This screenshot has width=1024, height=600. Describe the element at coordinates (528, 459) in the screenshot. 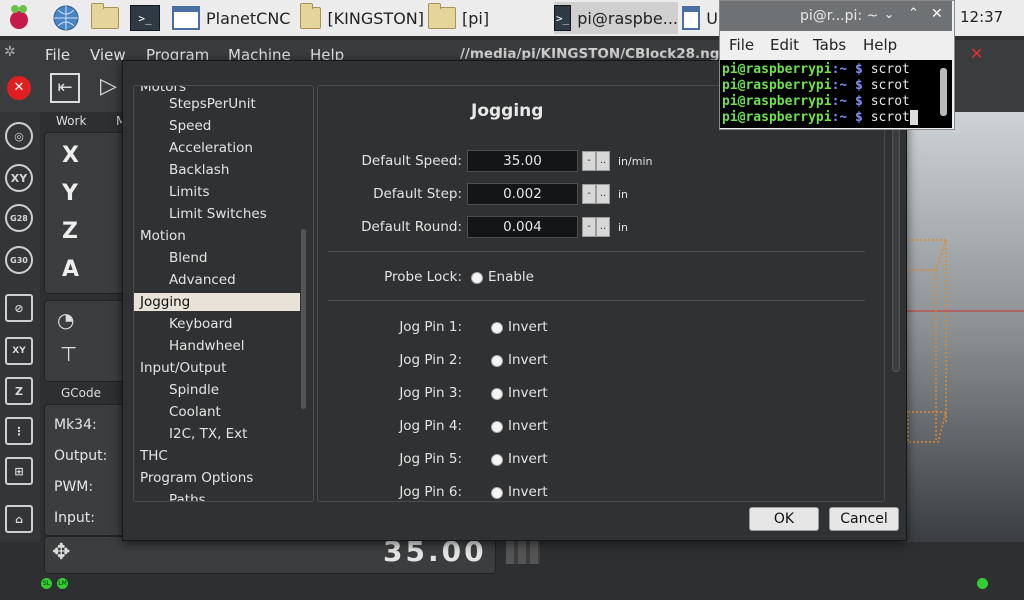

I see `jog-pin-5-invert: Invert` at that location.